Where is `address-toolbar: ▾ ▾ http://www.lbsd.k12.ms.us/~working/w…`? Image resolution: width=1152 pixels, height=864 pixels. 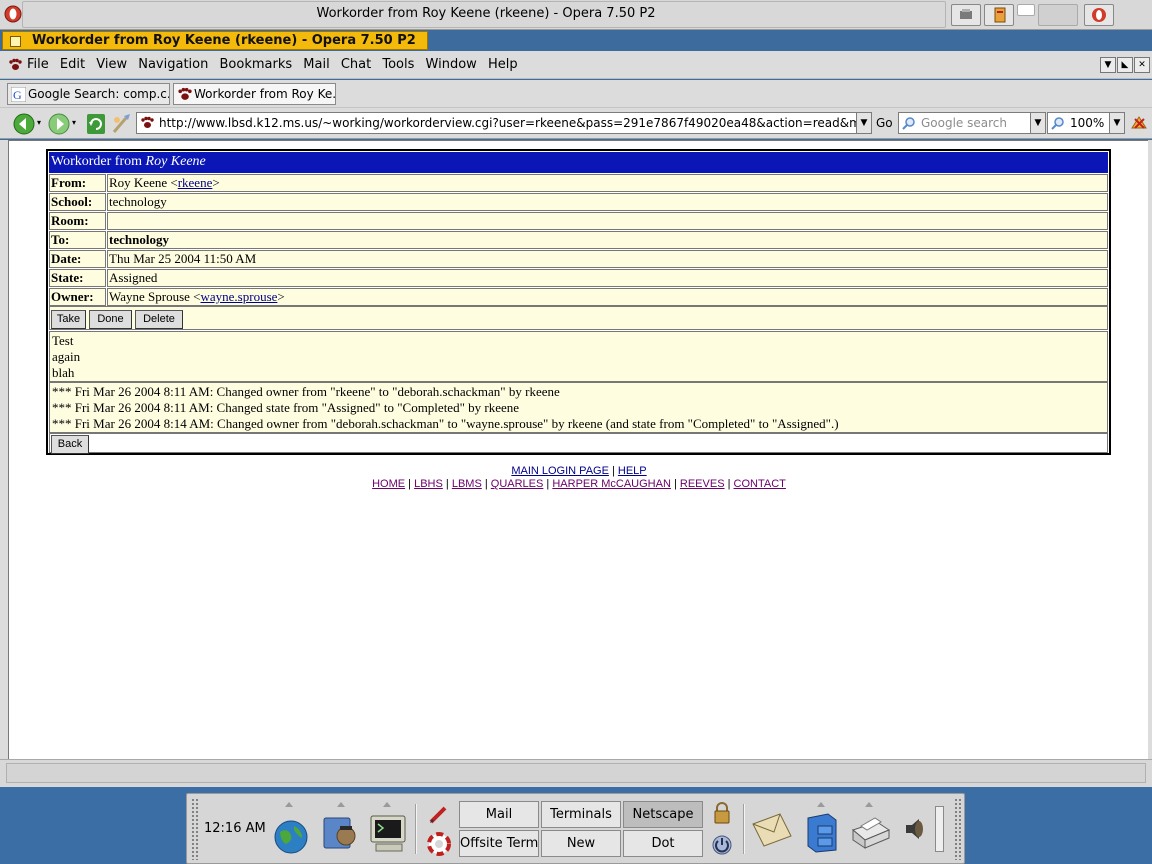
address-toolbar: ▾ ▾ http://www.lbsd.k12.ms.us/~working/w… is located at coordinates (576, 123).